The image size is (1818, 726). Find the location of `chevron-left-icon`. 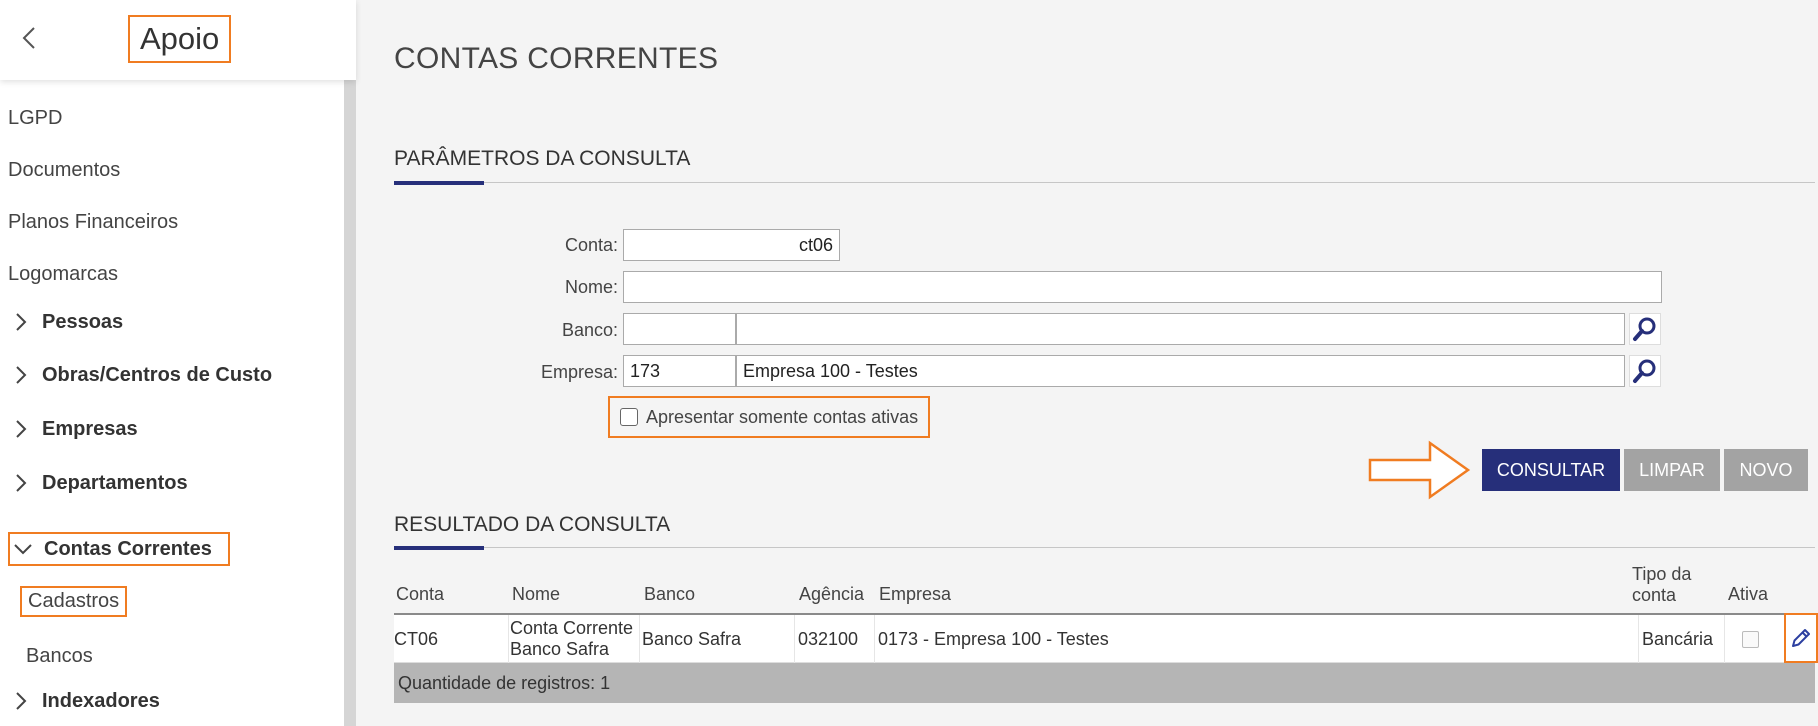

chevron-left-icon is located at coordinates (29, 38).